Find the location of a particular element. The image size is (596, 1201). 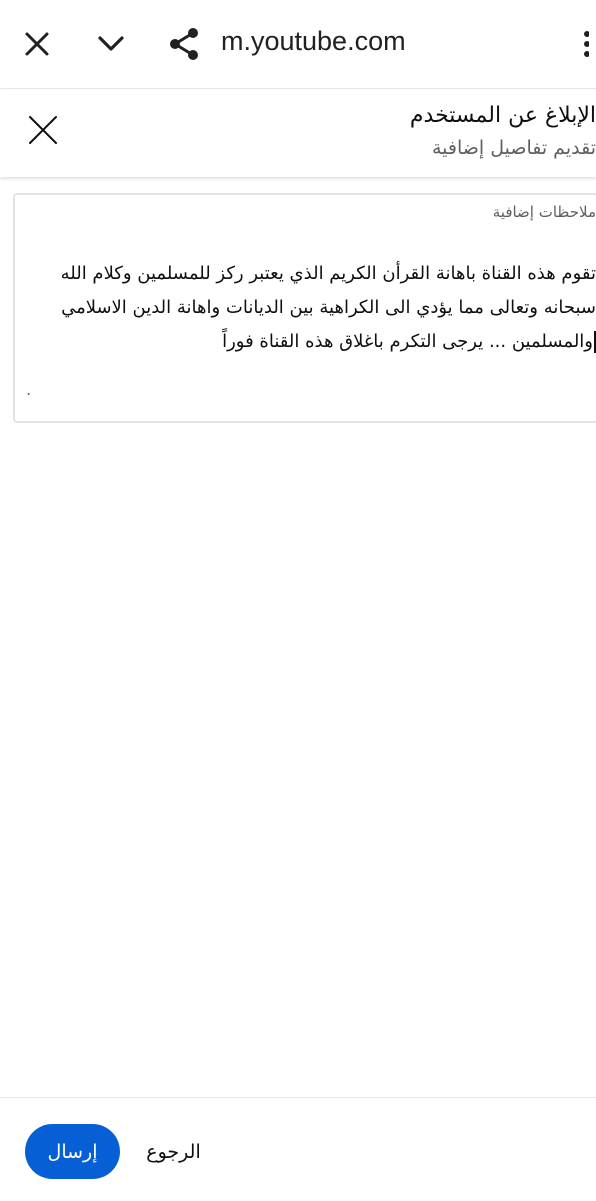

chevron-down-icon is located at coordinates (111, 43).